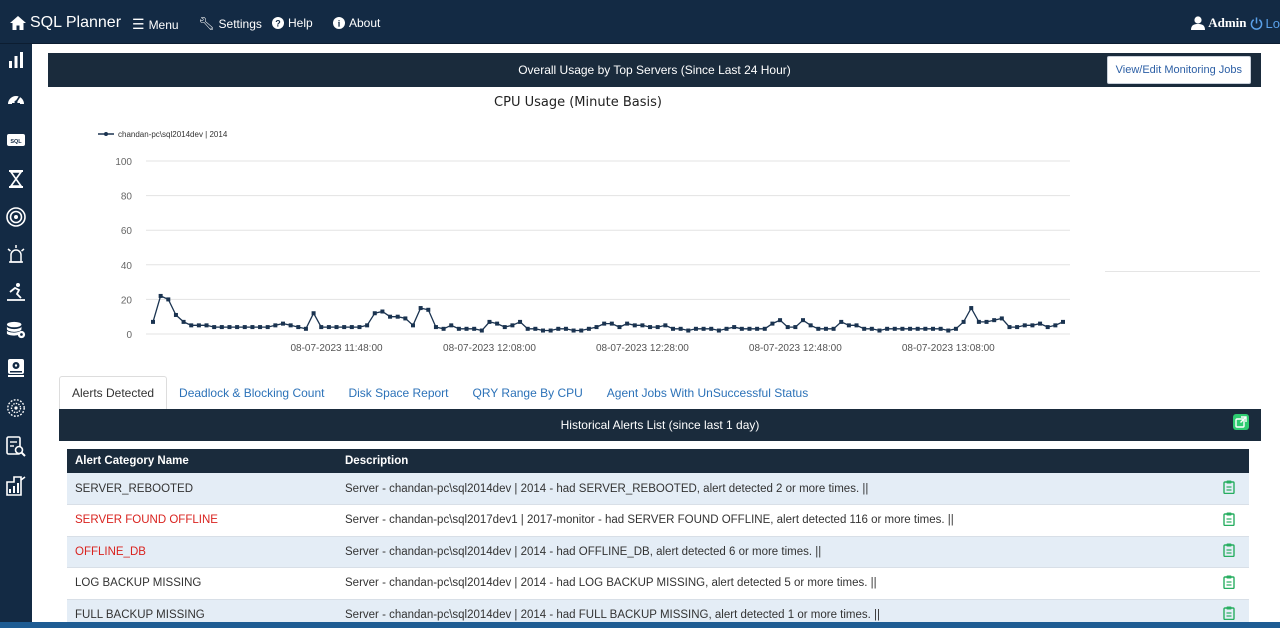 This screenshot has width=1280, height=628. I want to click on home-icon, so click(18, 23).